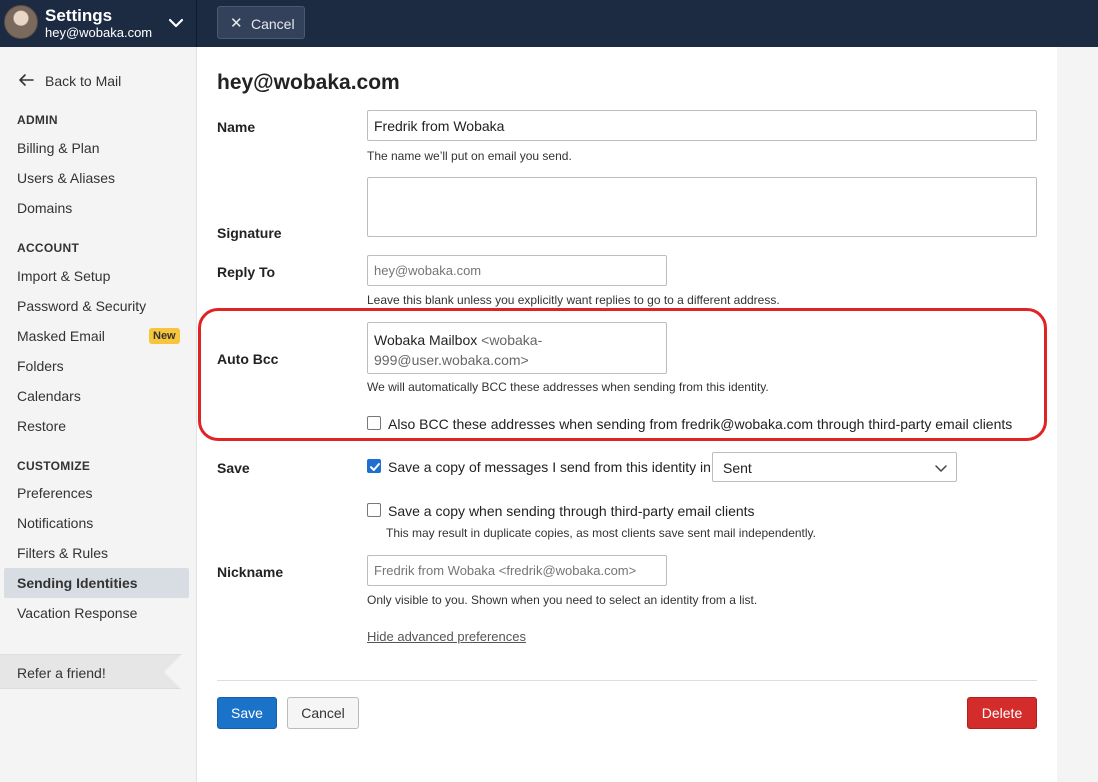  I want to click on divider, so click(627, 680).